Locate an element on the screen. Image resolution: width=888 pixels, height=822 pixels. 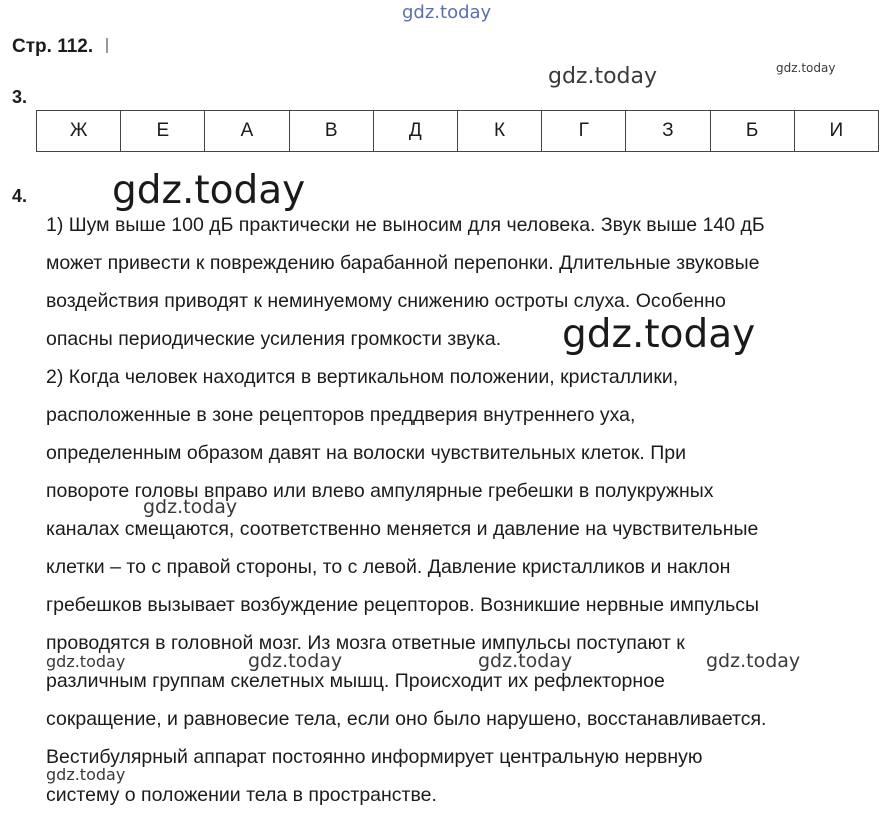
page-heading: Стр. 112. is located at coordinates (60, 47).